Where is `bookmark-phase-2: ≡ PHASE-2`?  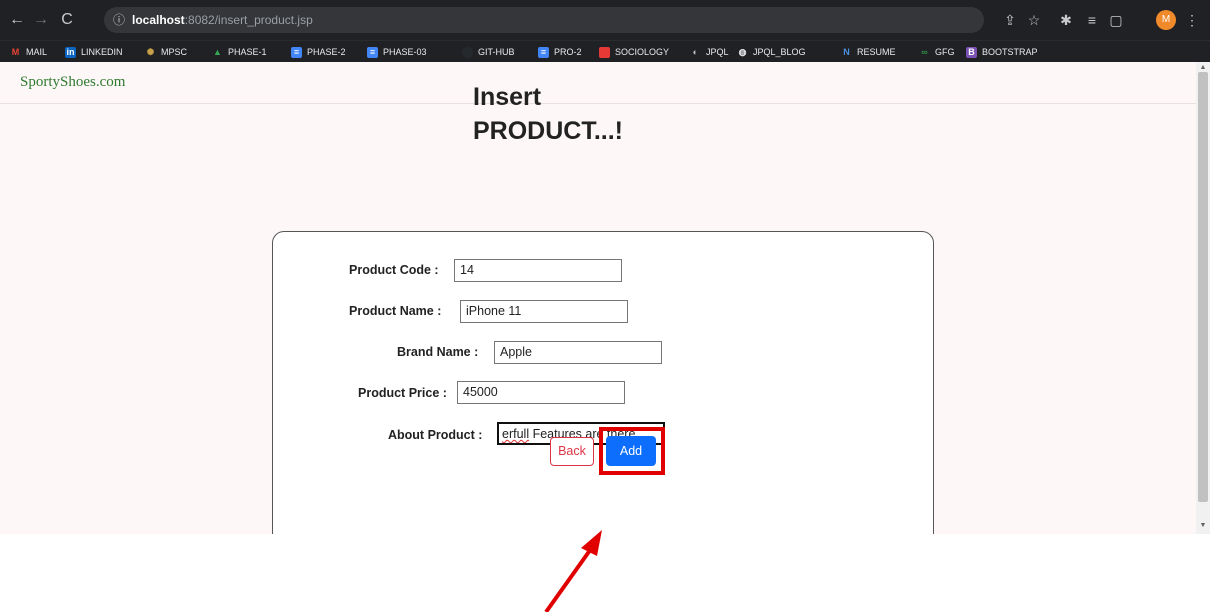 bookmark-phase-2: ≡ PHASE-2 is located at coordinates (318, 52).